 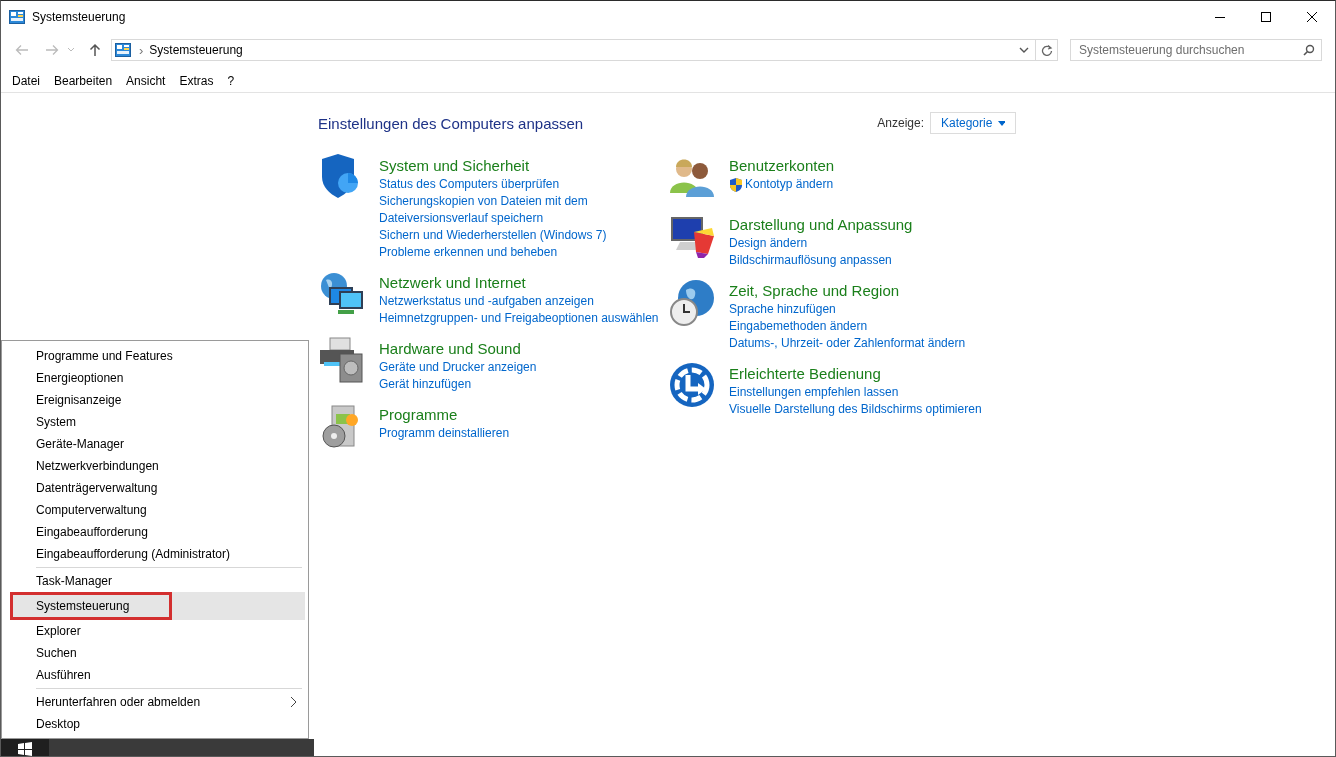 What do you see at coordinates (519, 282) in the screenshot?
I see `category-title: Netzwerk und Internet` at bounding box center [519, 282].